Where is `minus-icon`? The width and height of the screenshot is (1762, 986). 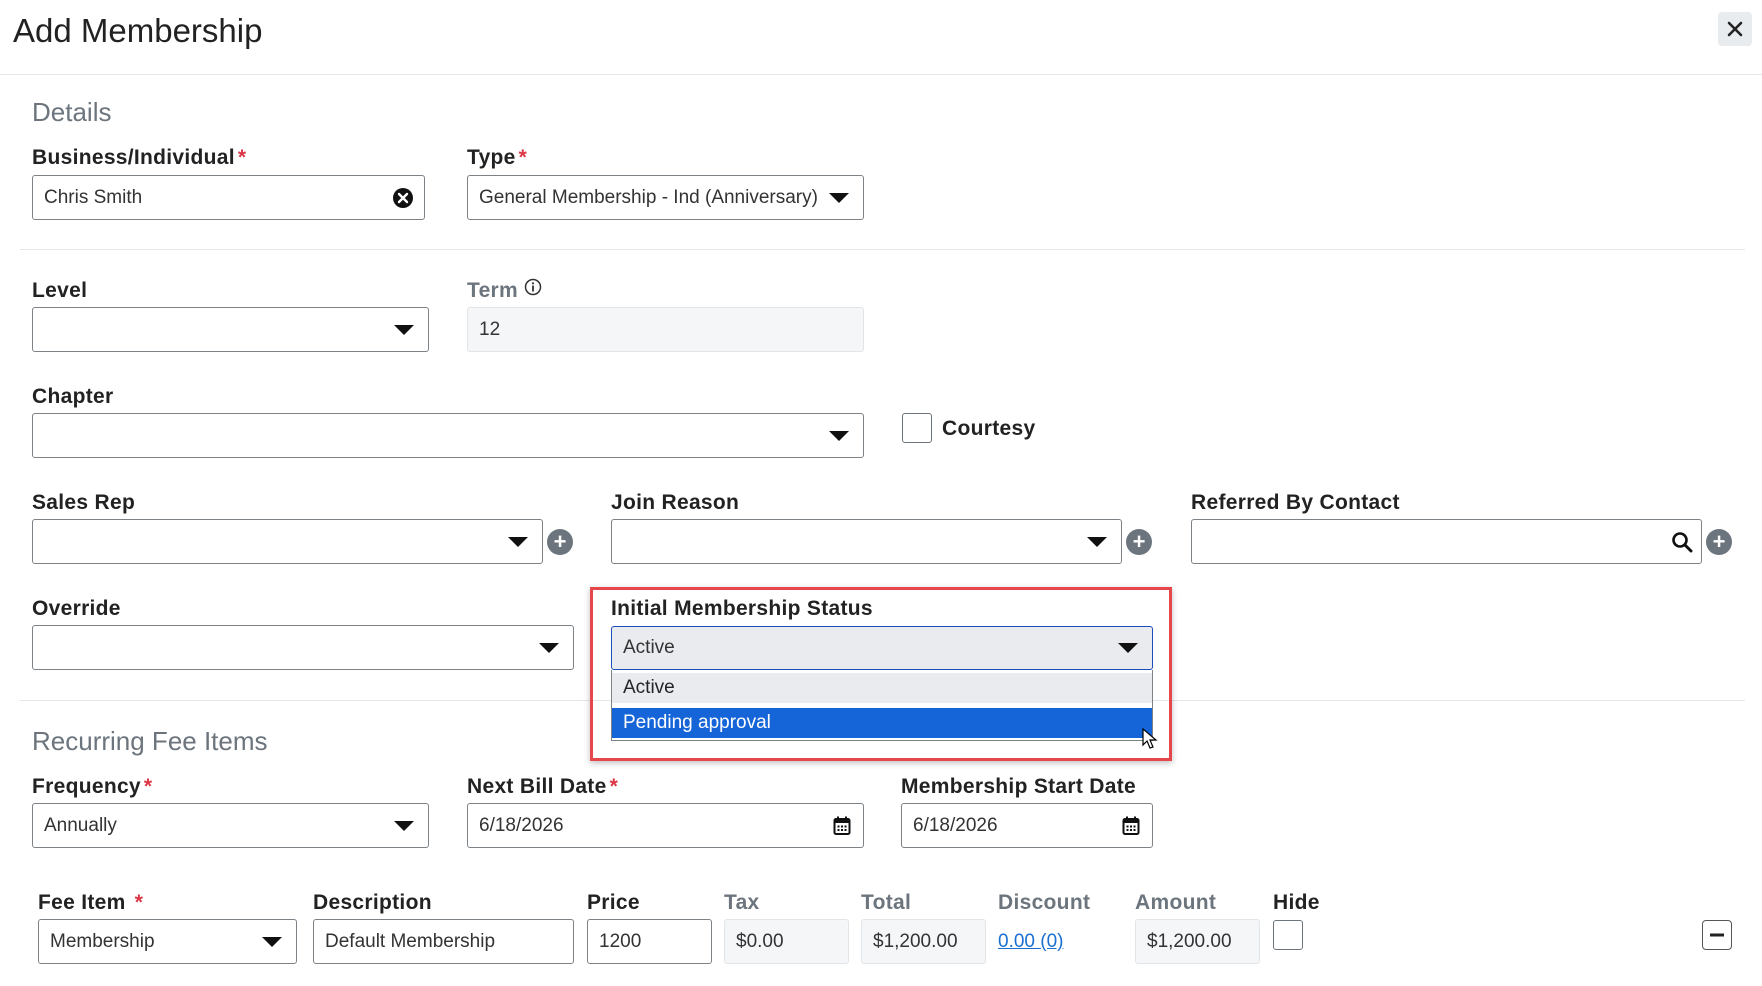 minus-icon is located at coordinates (1717, 935).